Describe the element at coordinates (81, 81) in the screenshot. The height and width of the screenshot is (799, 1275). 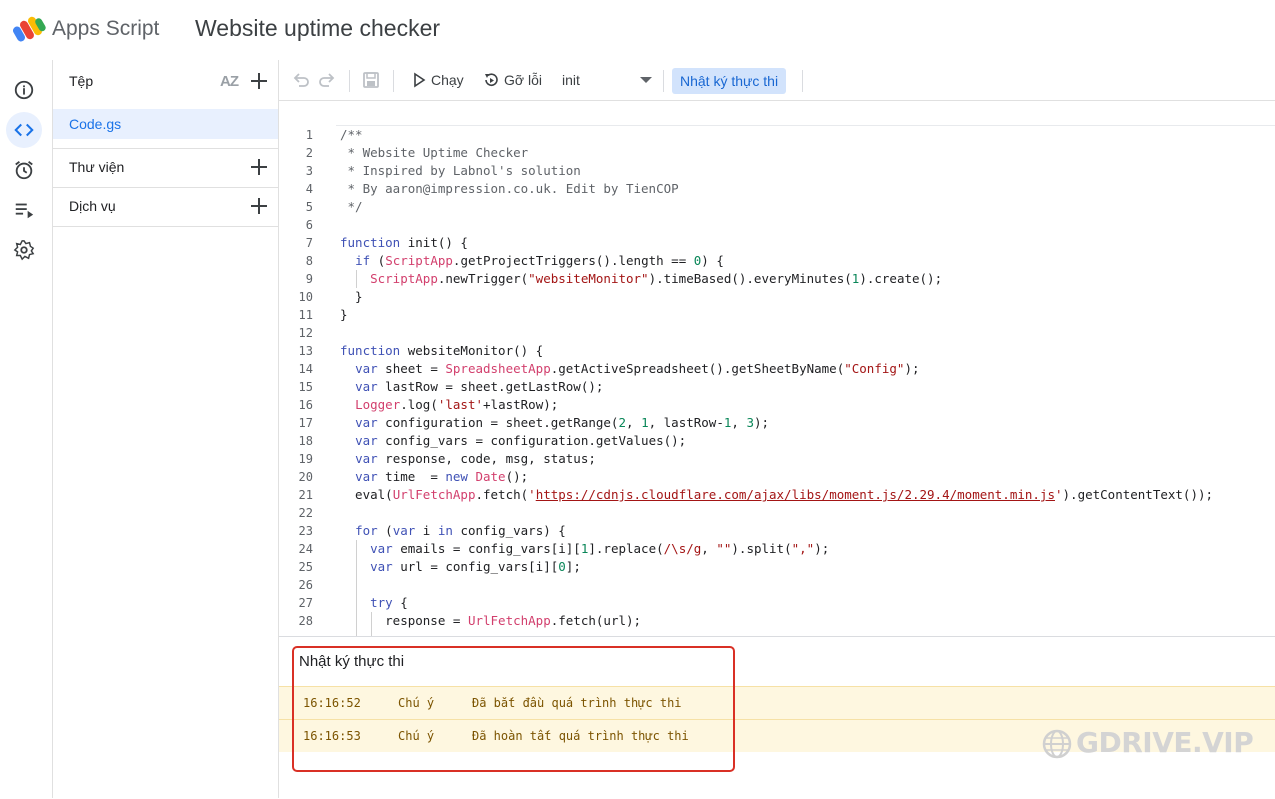
I see `files-label: Tệp` at that location.